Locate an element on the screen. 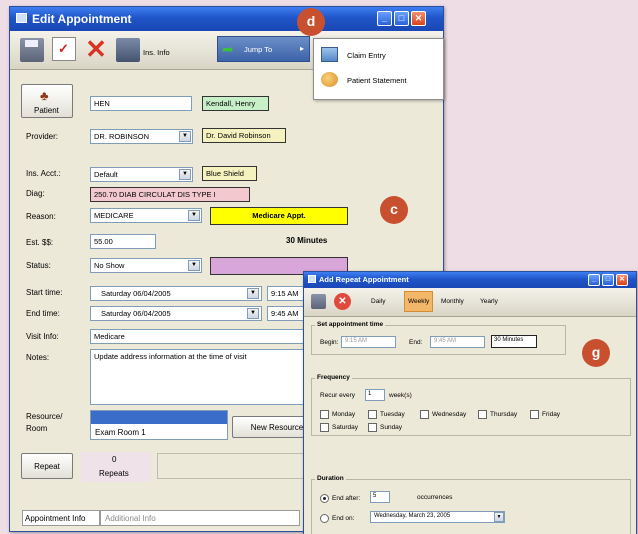 This screenshot has height=534, width=638. end-date-picker: Saturday 06/04/2005 is located at coordinates (176, 313).